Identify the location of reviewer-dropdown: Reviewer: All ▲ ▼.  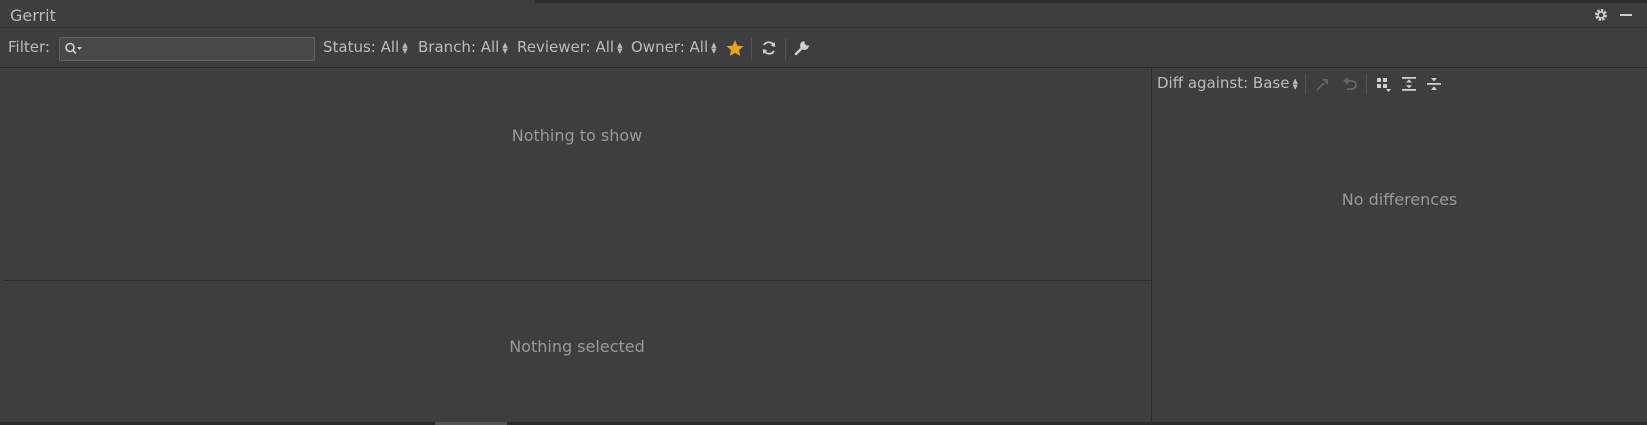
(569, 47).